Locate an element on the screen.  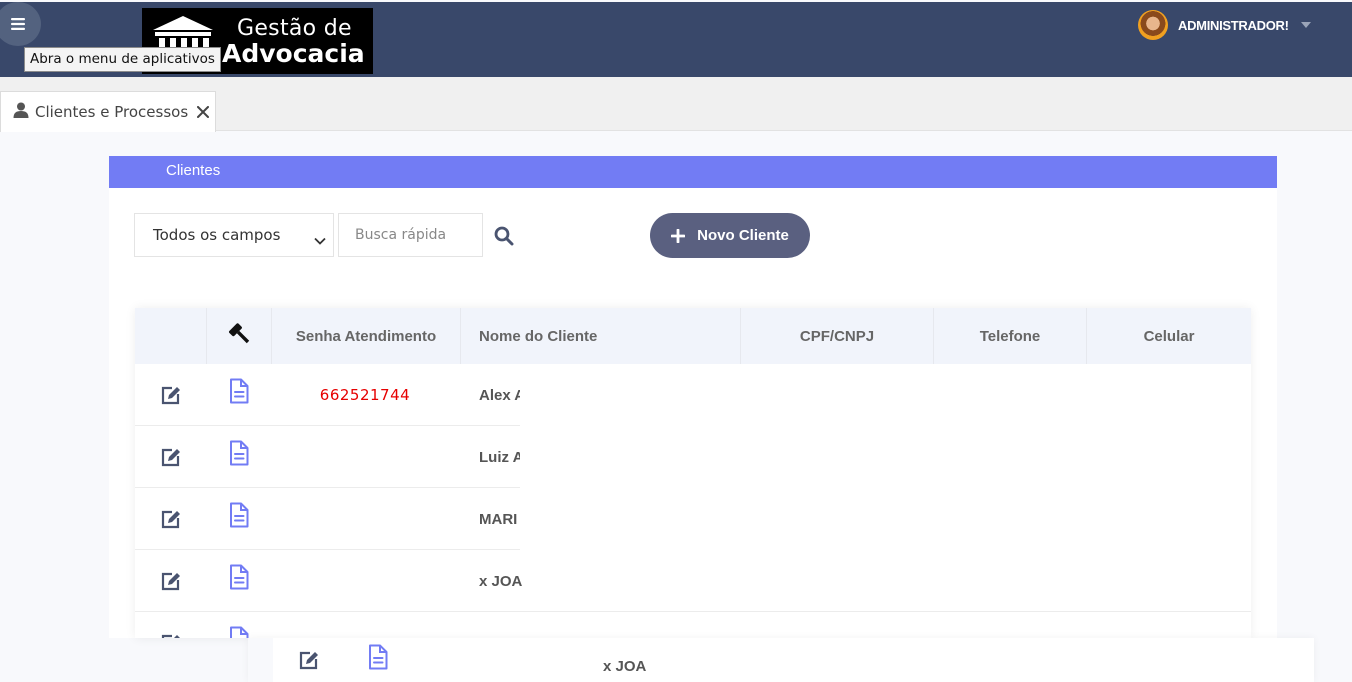
col-celular: Celular is located at coordinates (1169, 336).